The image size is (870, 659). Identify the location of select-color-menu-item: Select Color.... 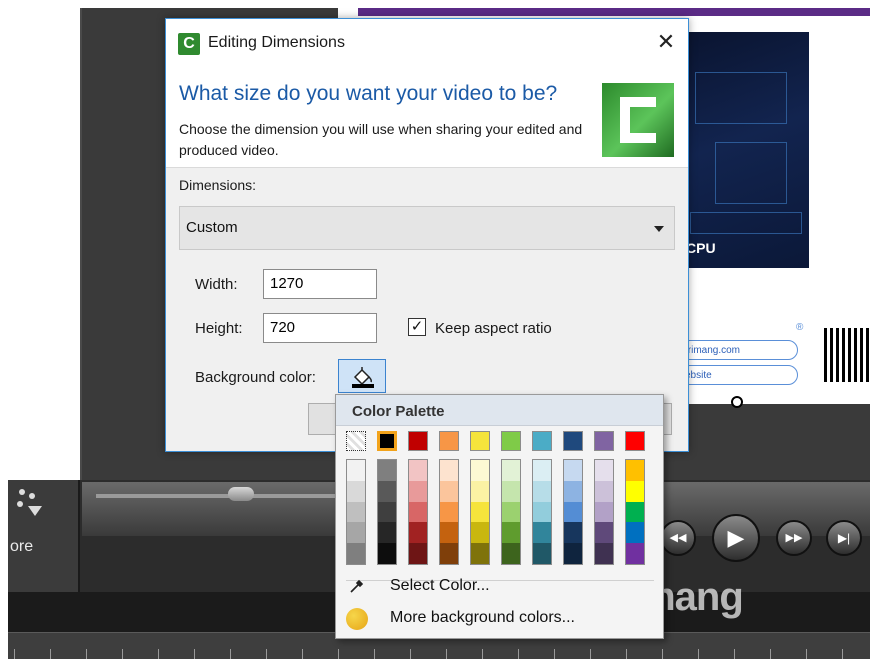
(440, 586).